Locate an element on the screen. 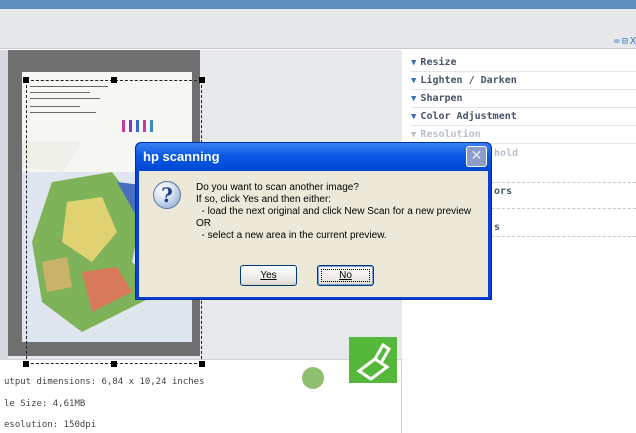  list-view-icon: = is located at coordinates (617, 42).